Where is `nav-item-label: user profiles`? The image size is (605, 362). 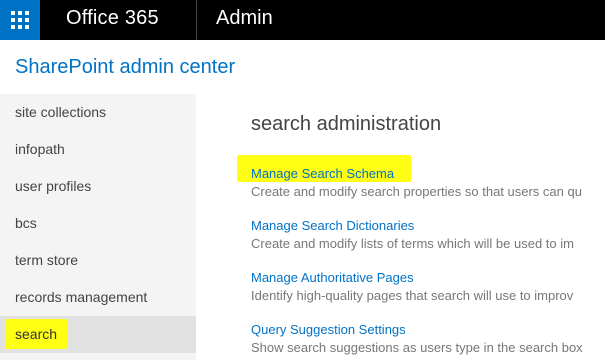 nav-item-label: user profiles is located at coordinates (53, 186).